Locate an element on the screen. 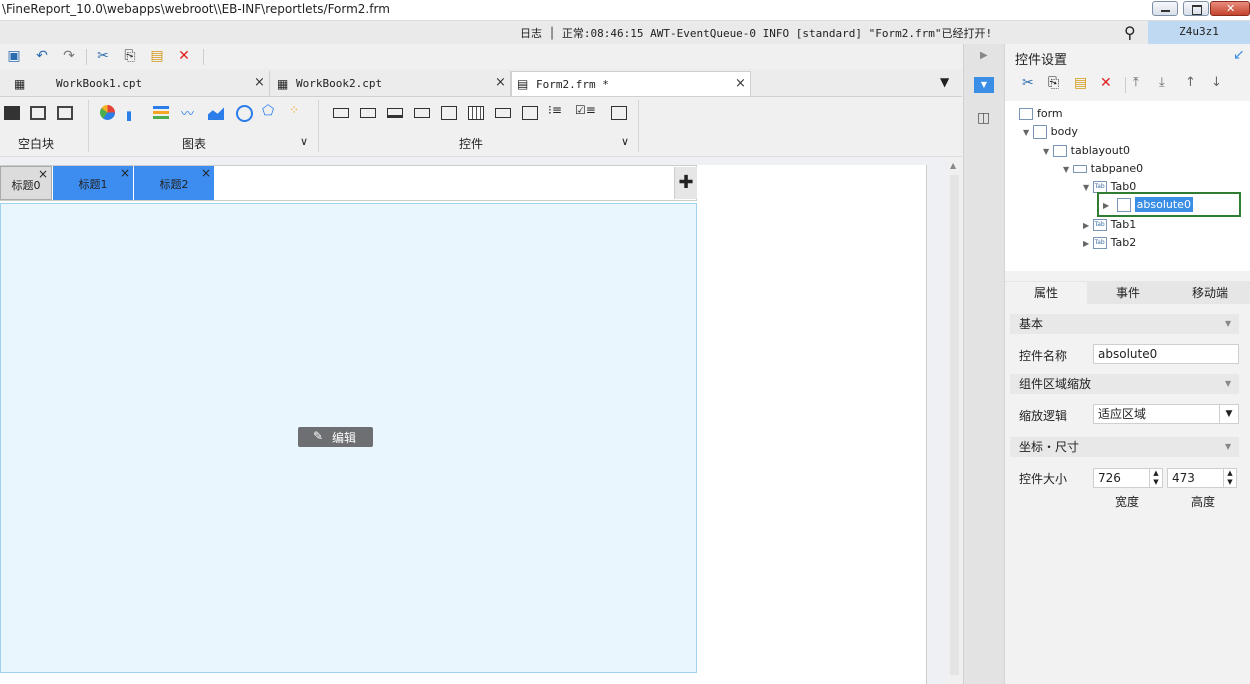  tab-list-icon: ▼ is located at coordinates (944, 82).